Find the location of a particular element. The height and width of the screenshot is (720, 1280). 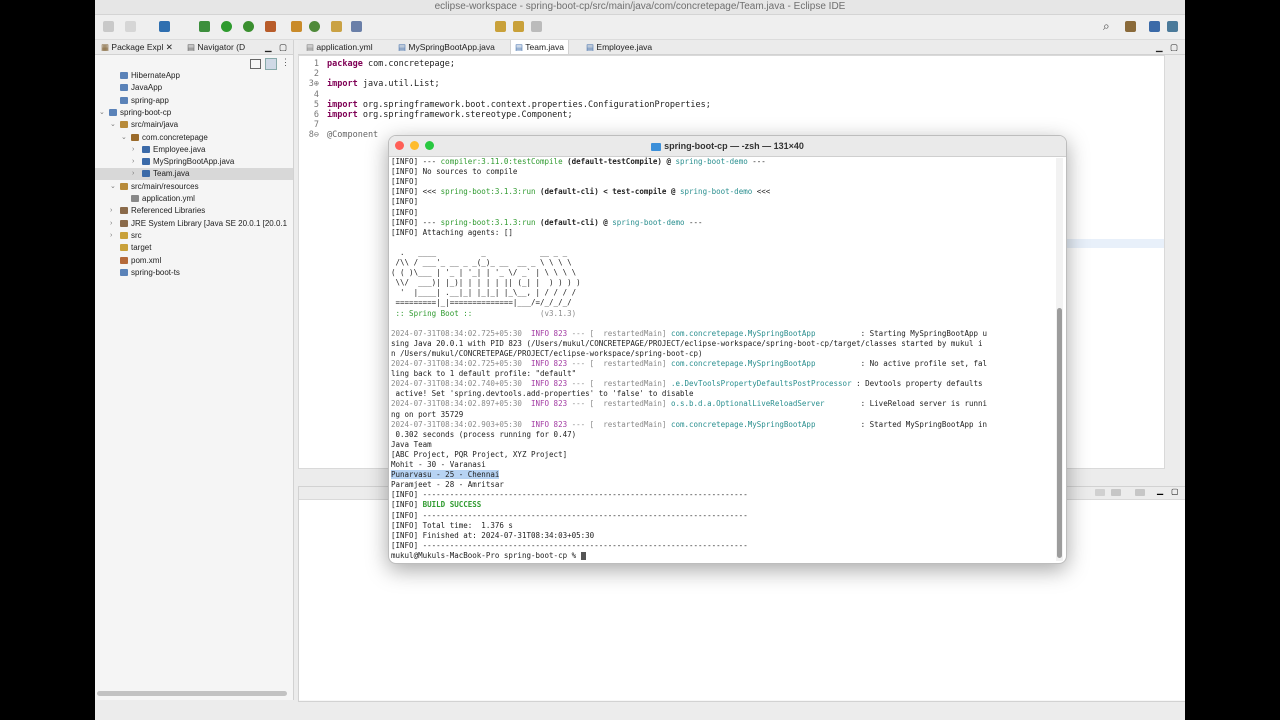

run-icon is located at coordinates (226, 26).